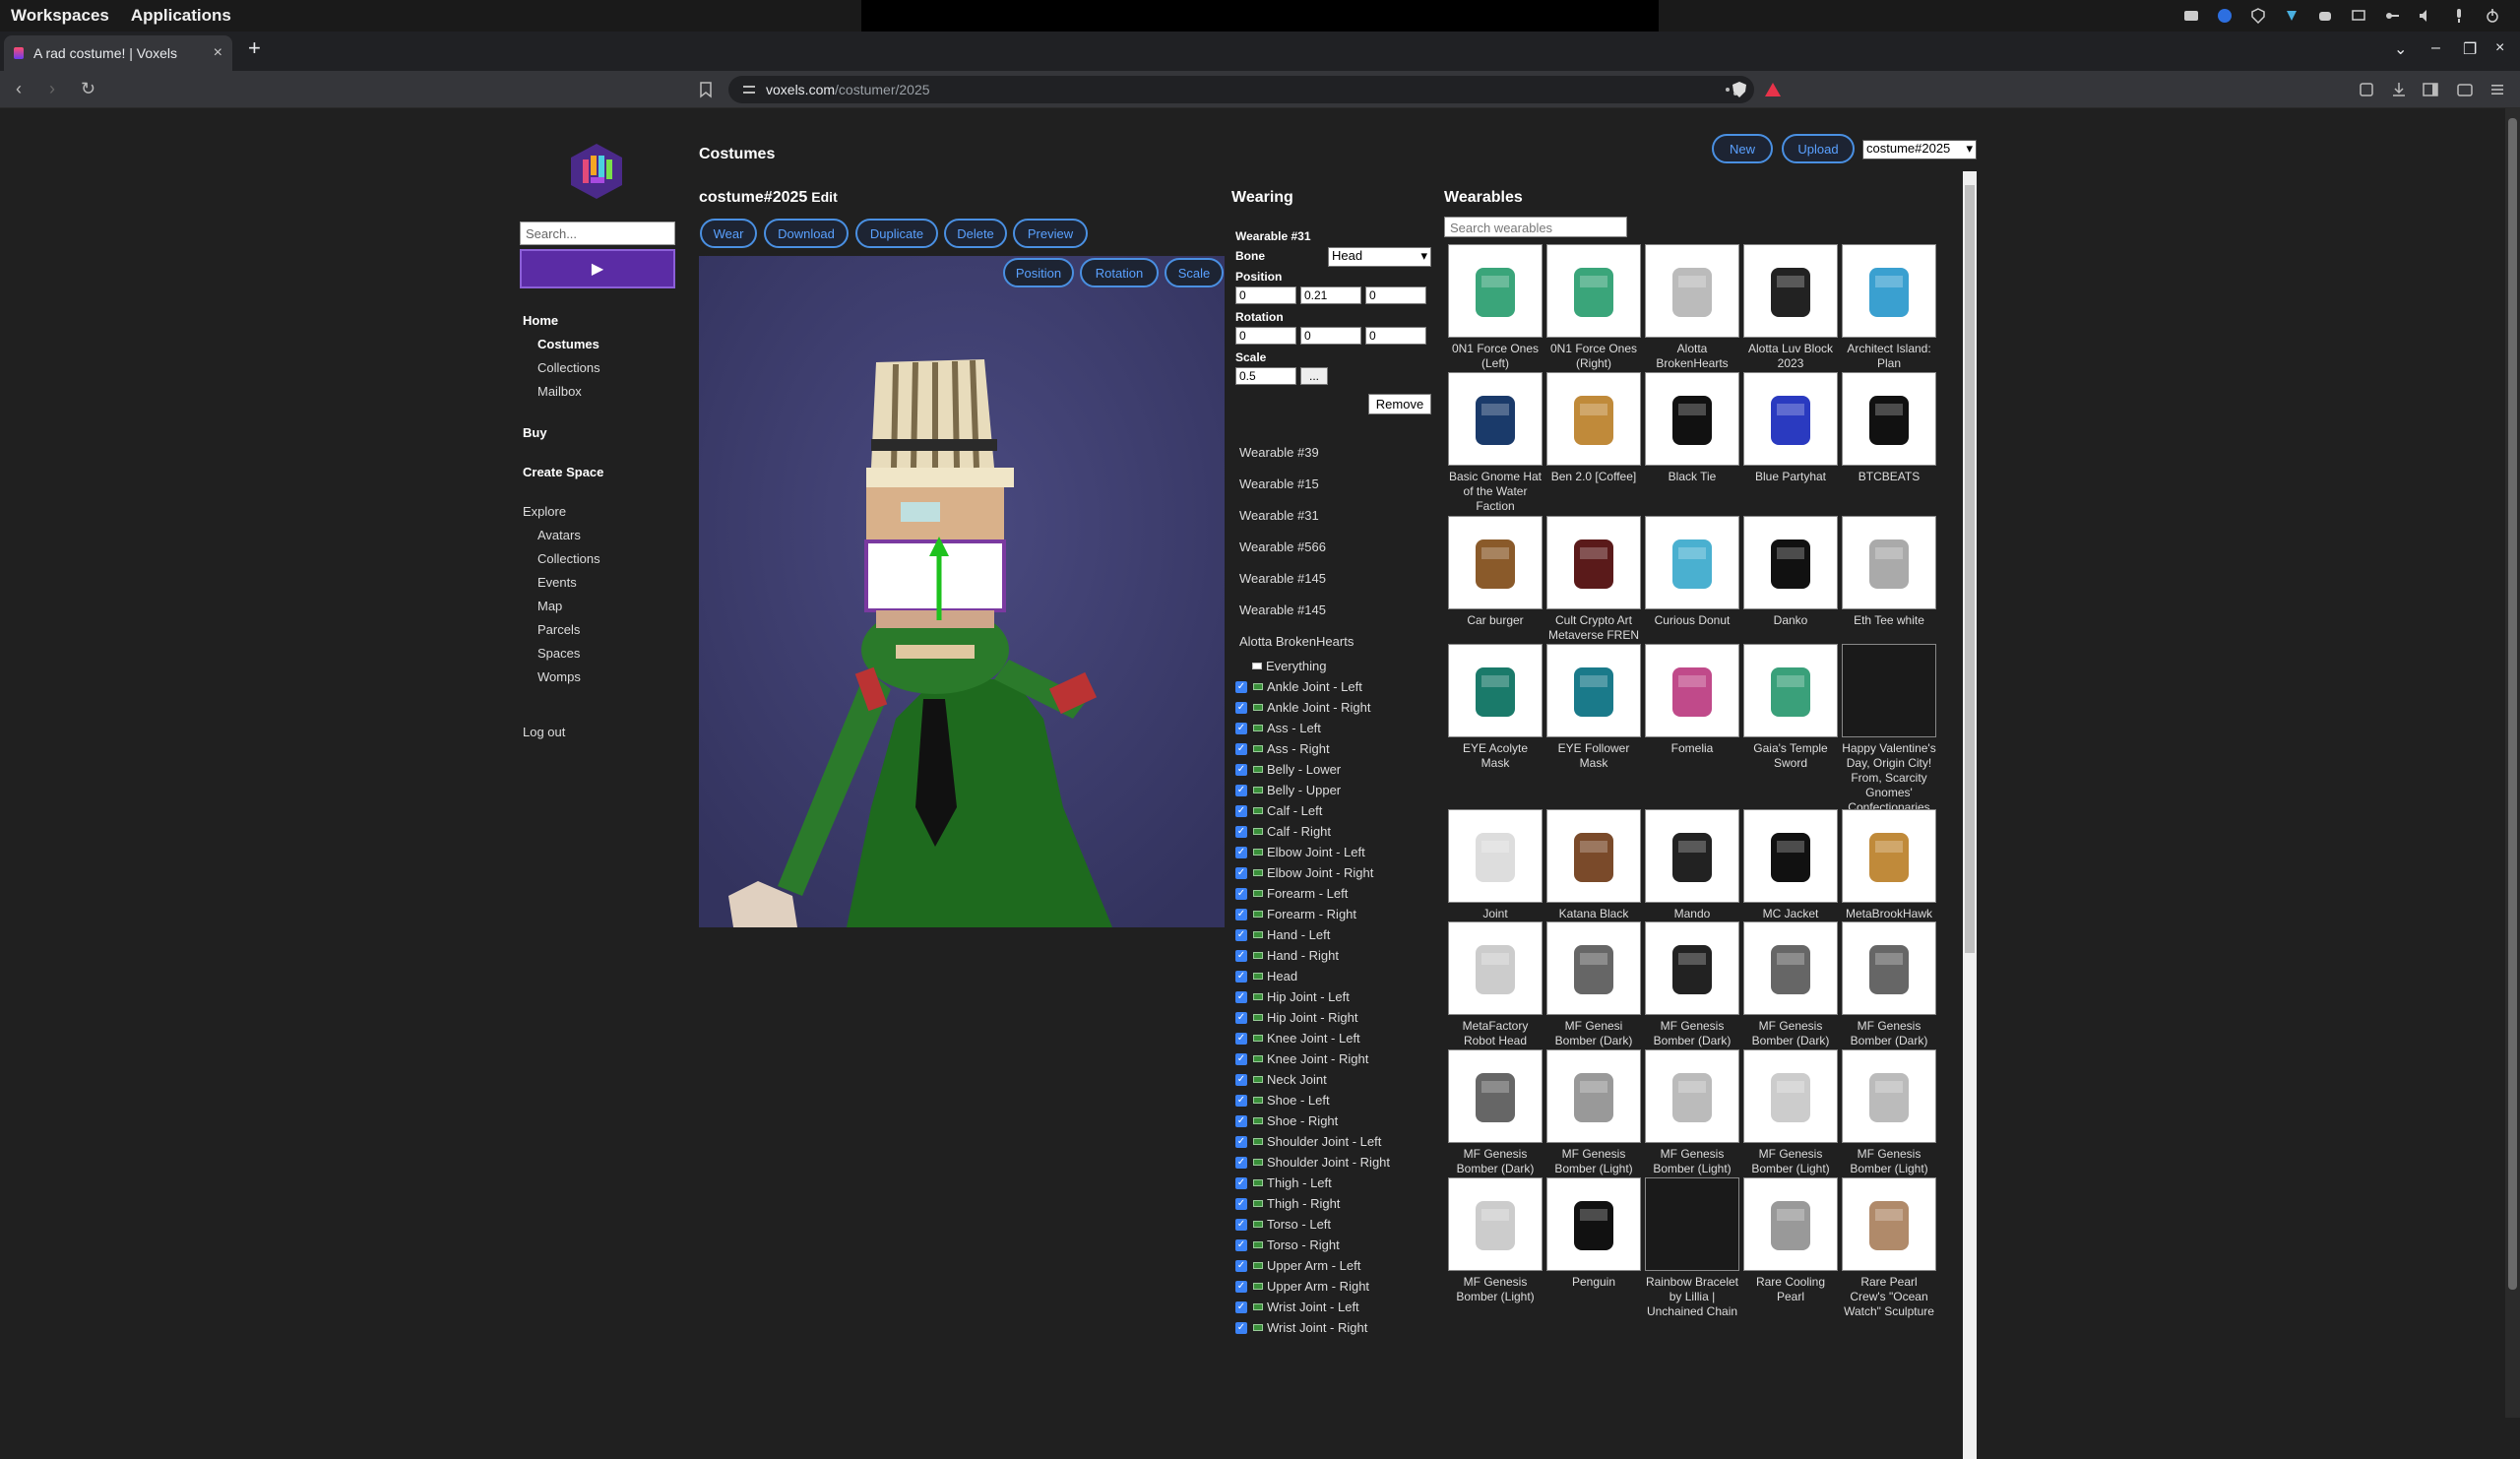 The image size is (2520, 1459). I want to click on wearable-card: Black Tie, so click(1692, 428).